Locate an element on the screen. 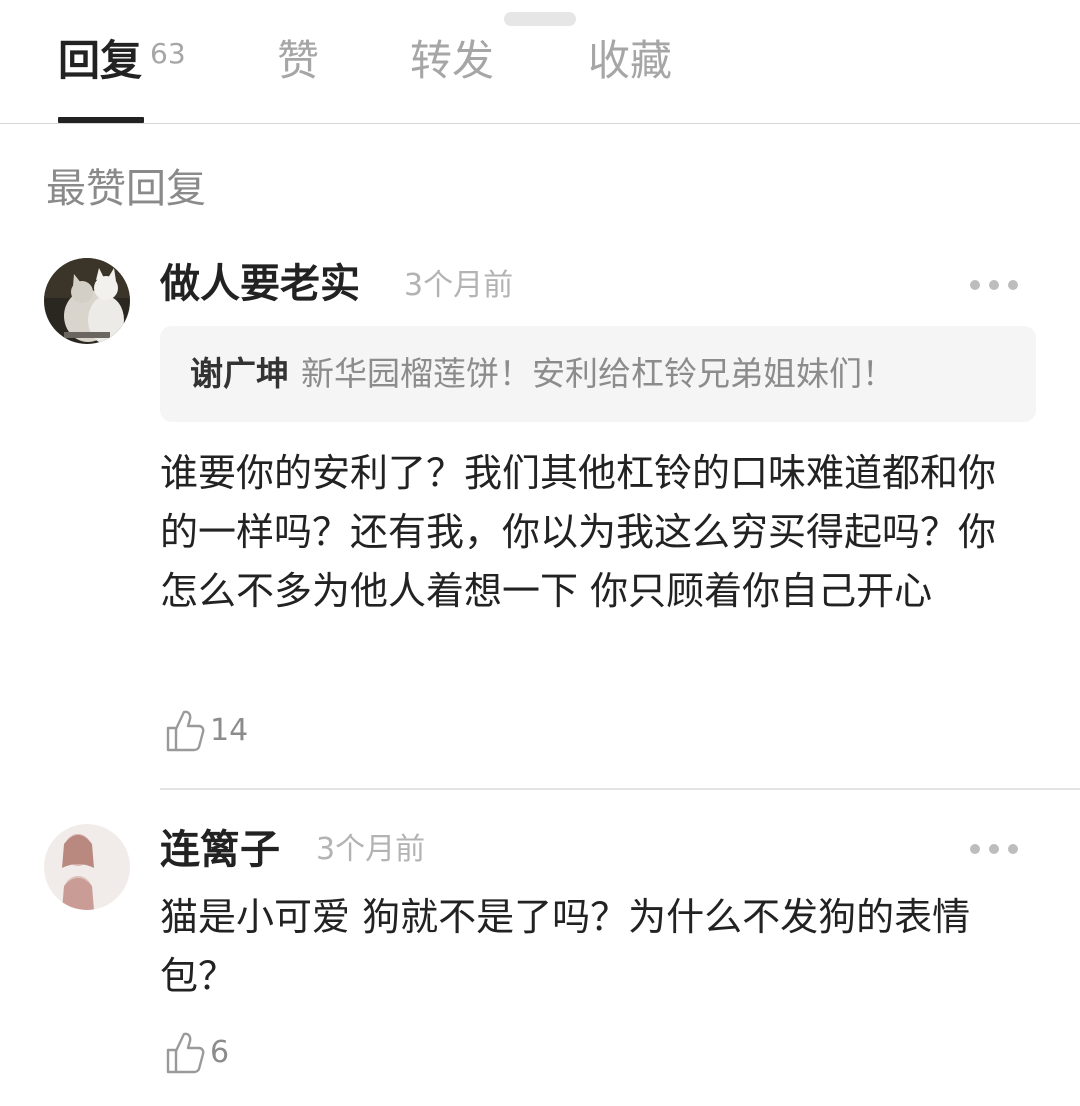 The height and width of the screenshot is (1106, 1080). tab-favorites: 收藏 is located at coordinates (630, 61).